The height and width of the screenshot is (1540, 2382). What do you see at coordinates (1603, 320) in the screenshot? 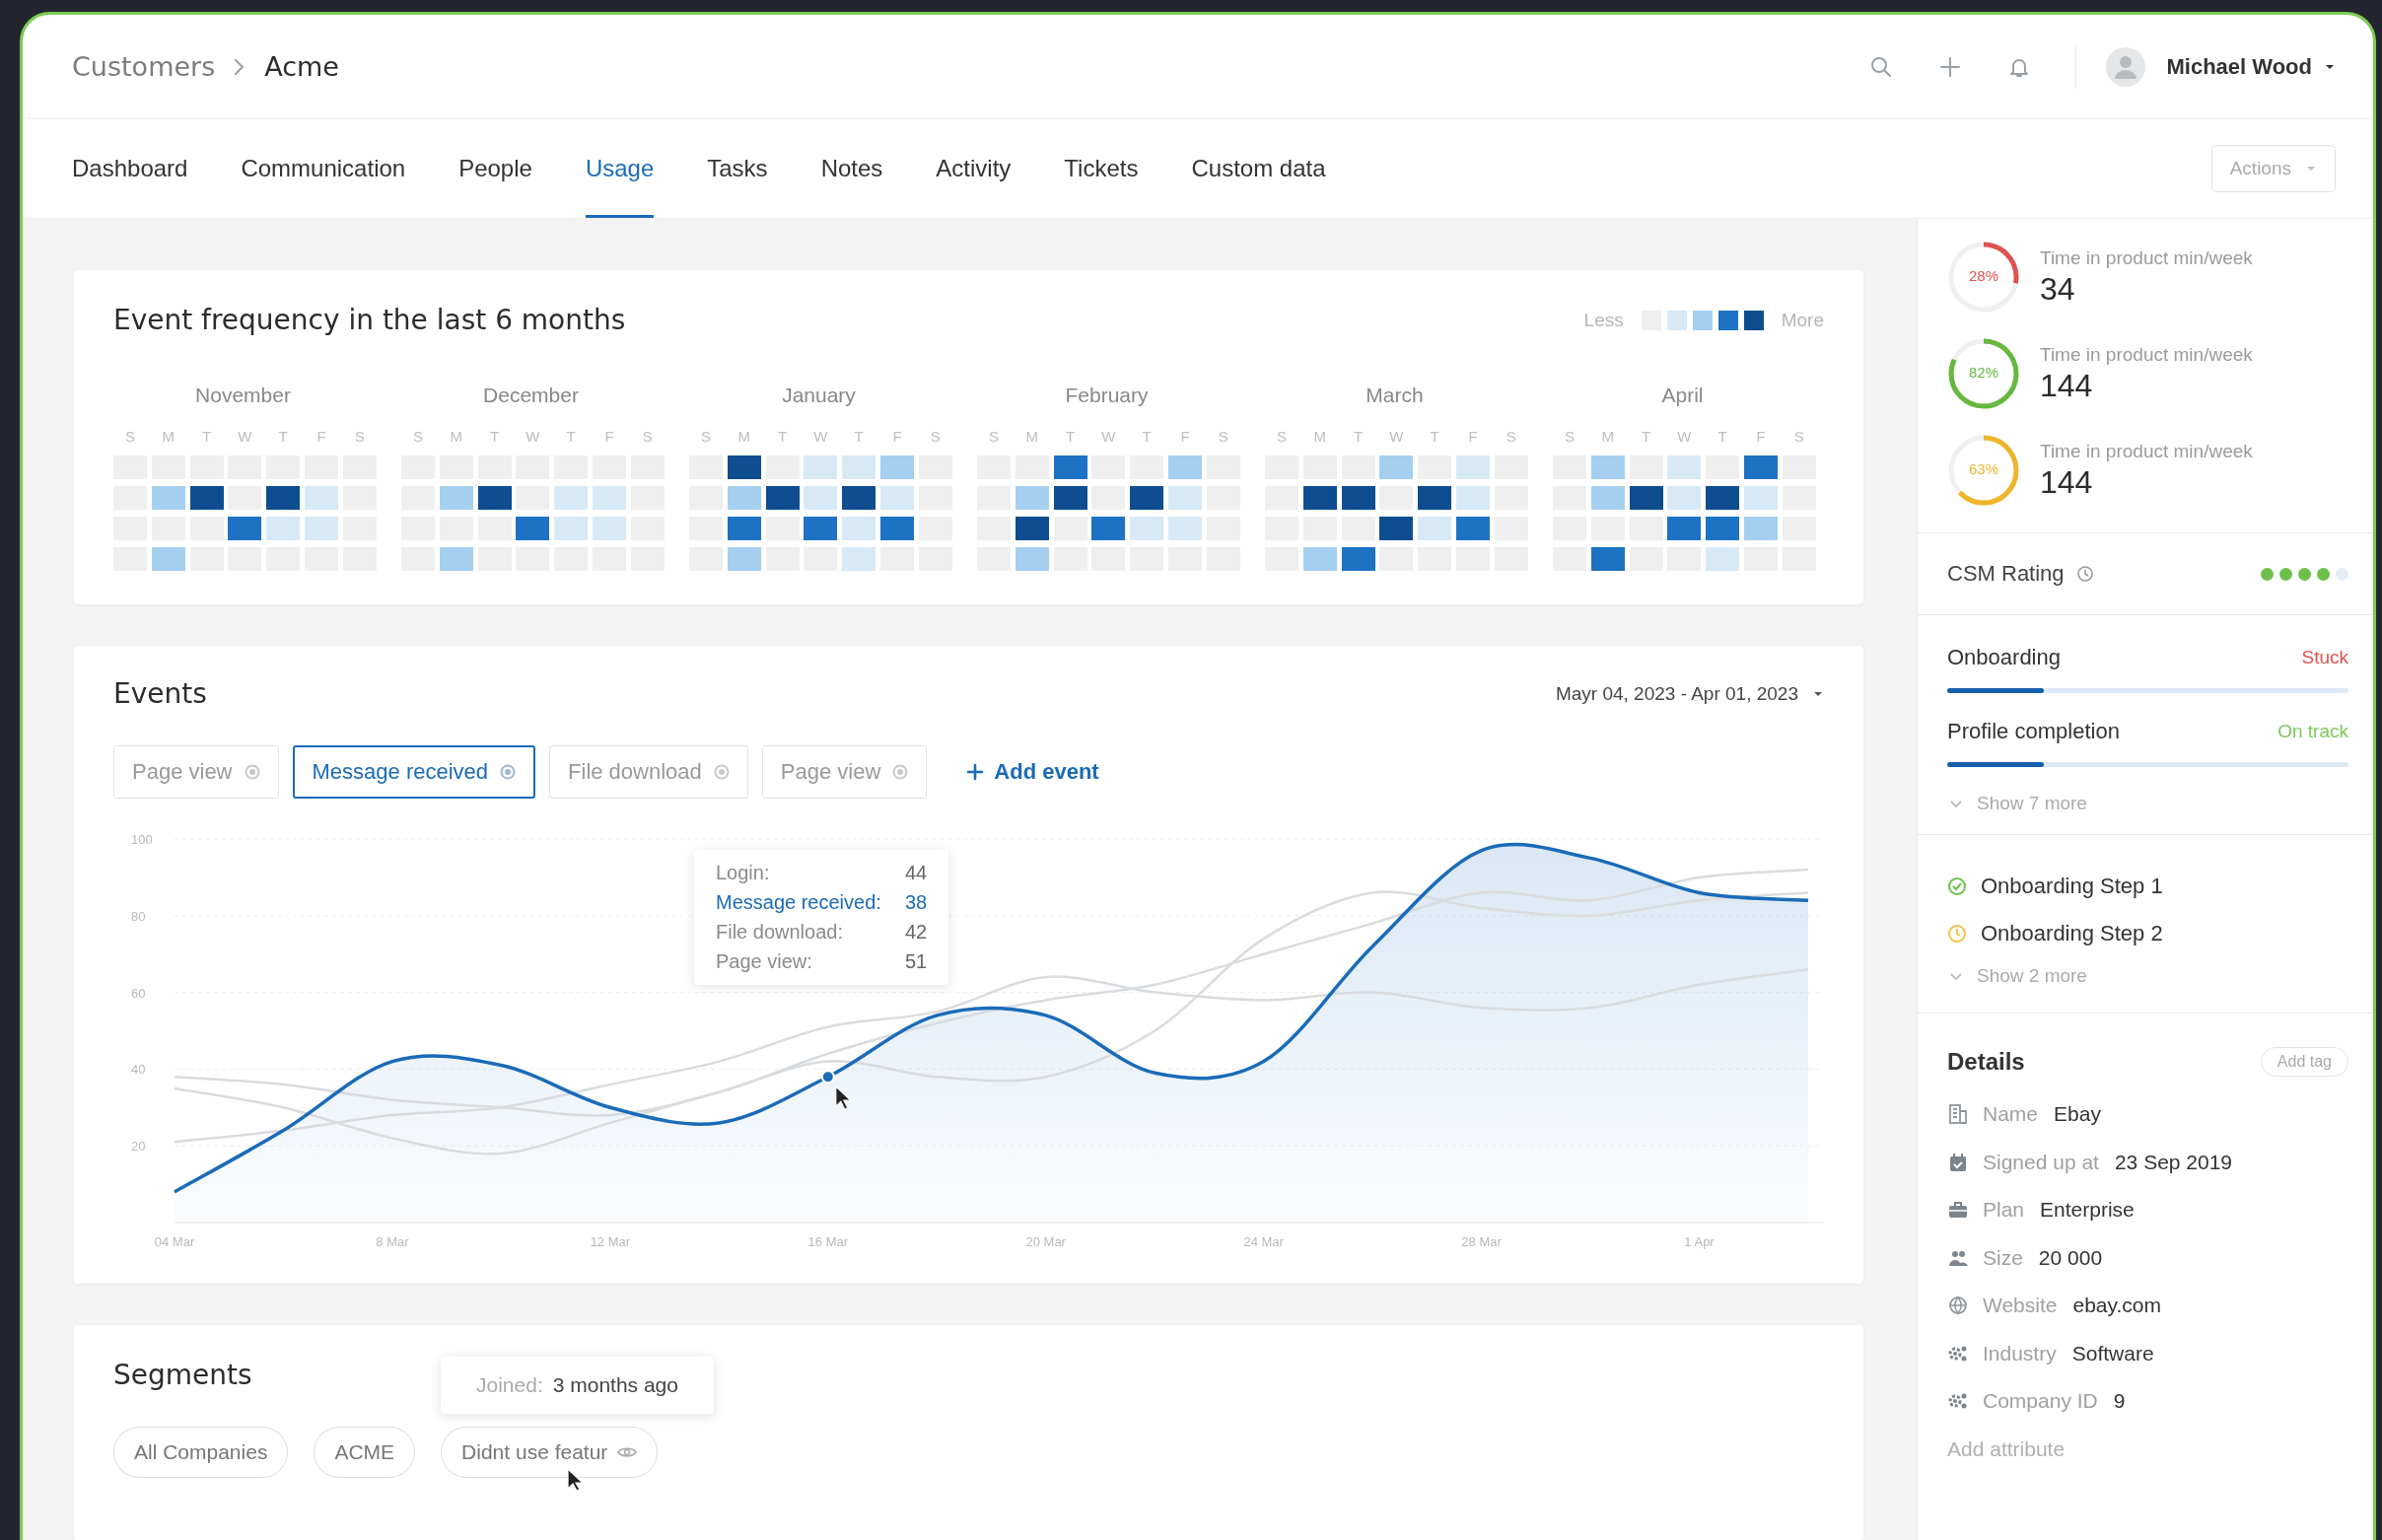
I see `legend-label: Less` at bounding box center [1603, 320].